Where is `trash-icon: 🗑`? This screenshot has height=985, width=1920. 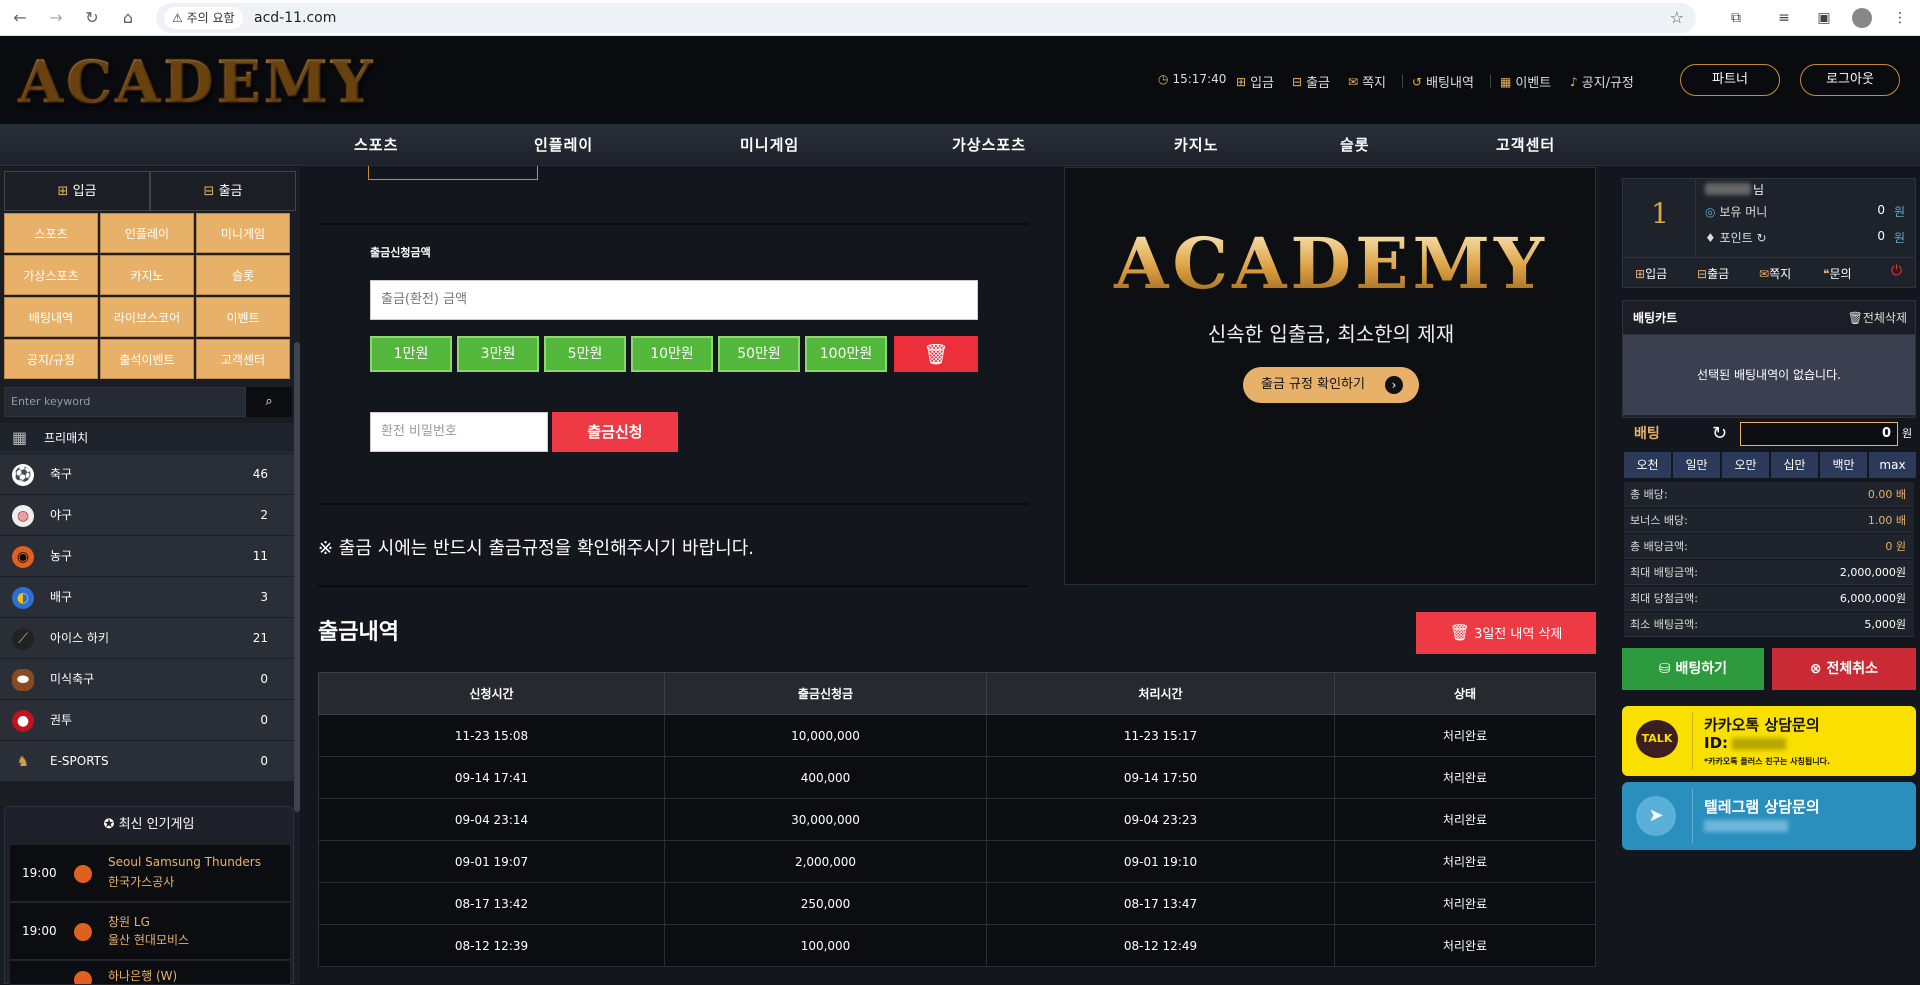
trash-icon: 🗑 is located at coordinates (936, 354).